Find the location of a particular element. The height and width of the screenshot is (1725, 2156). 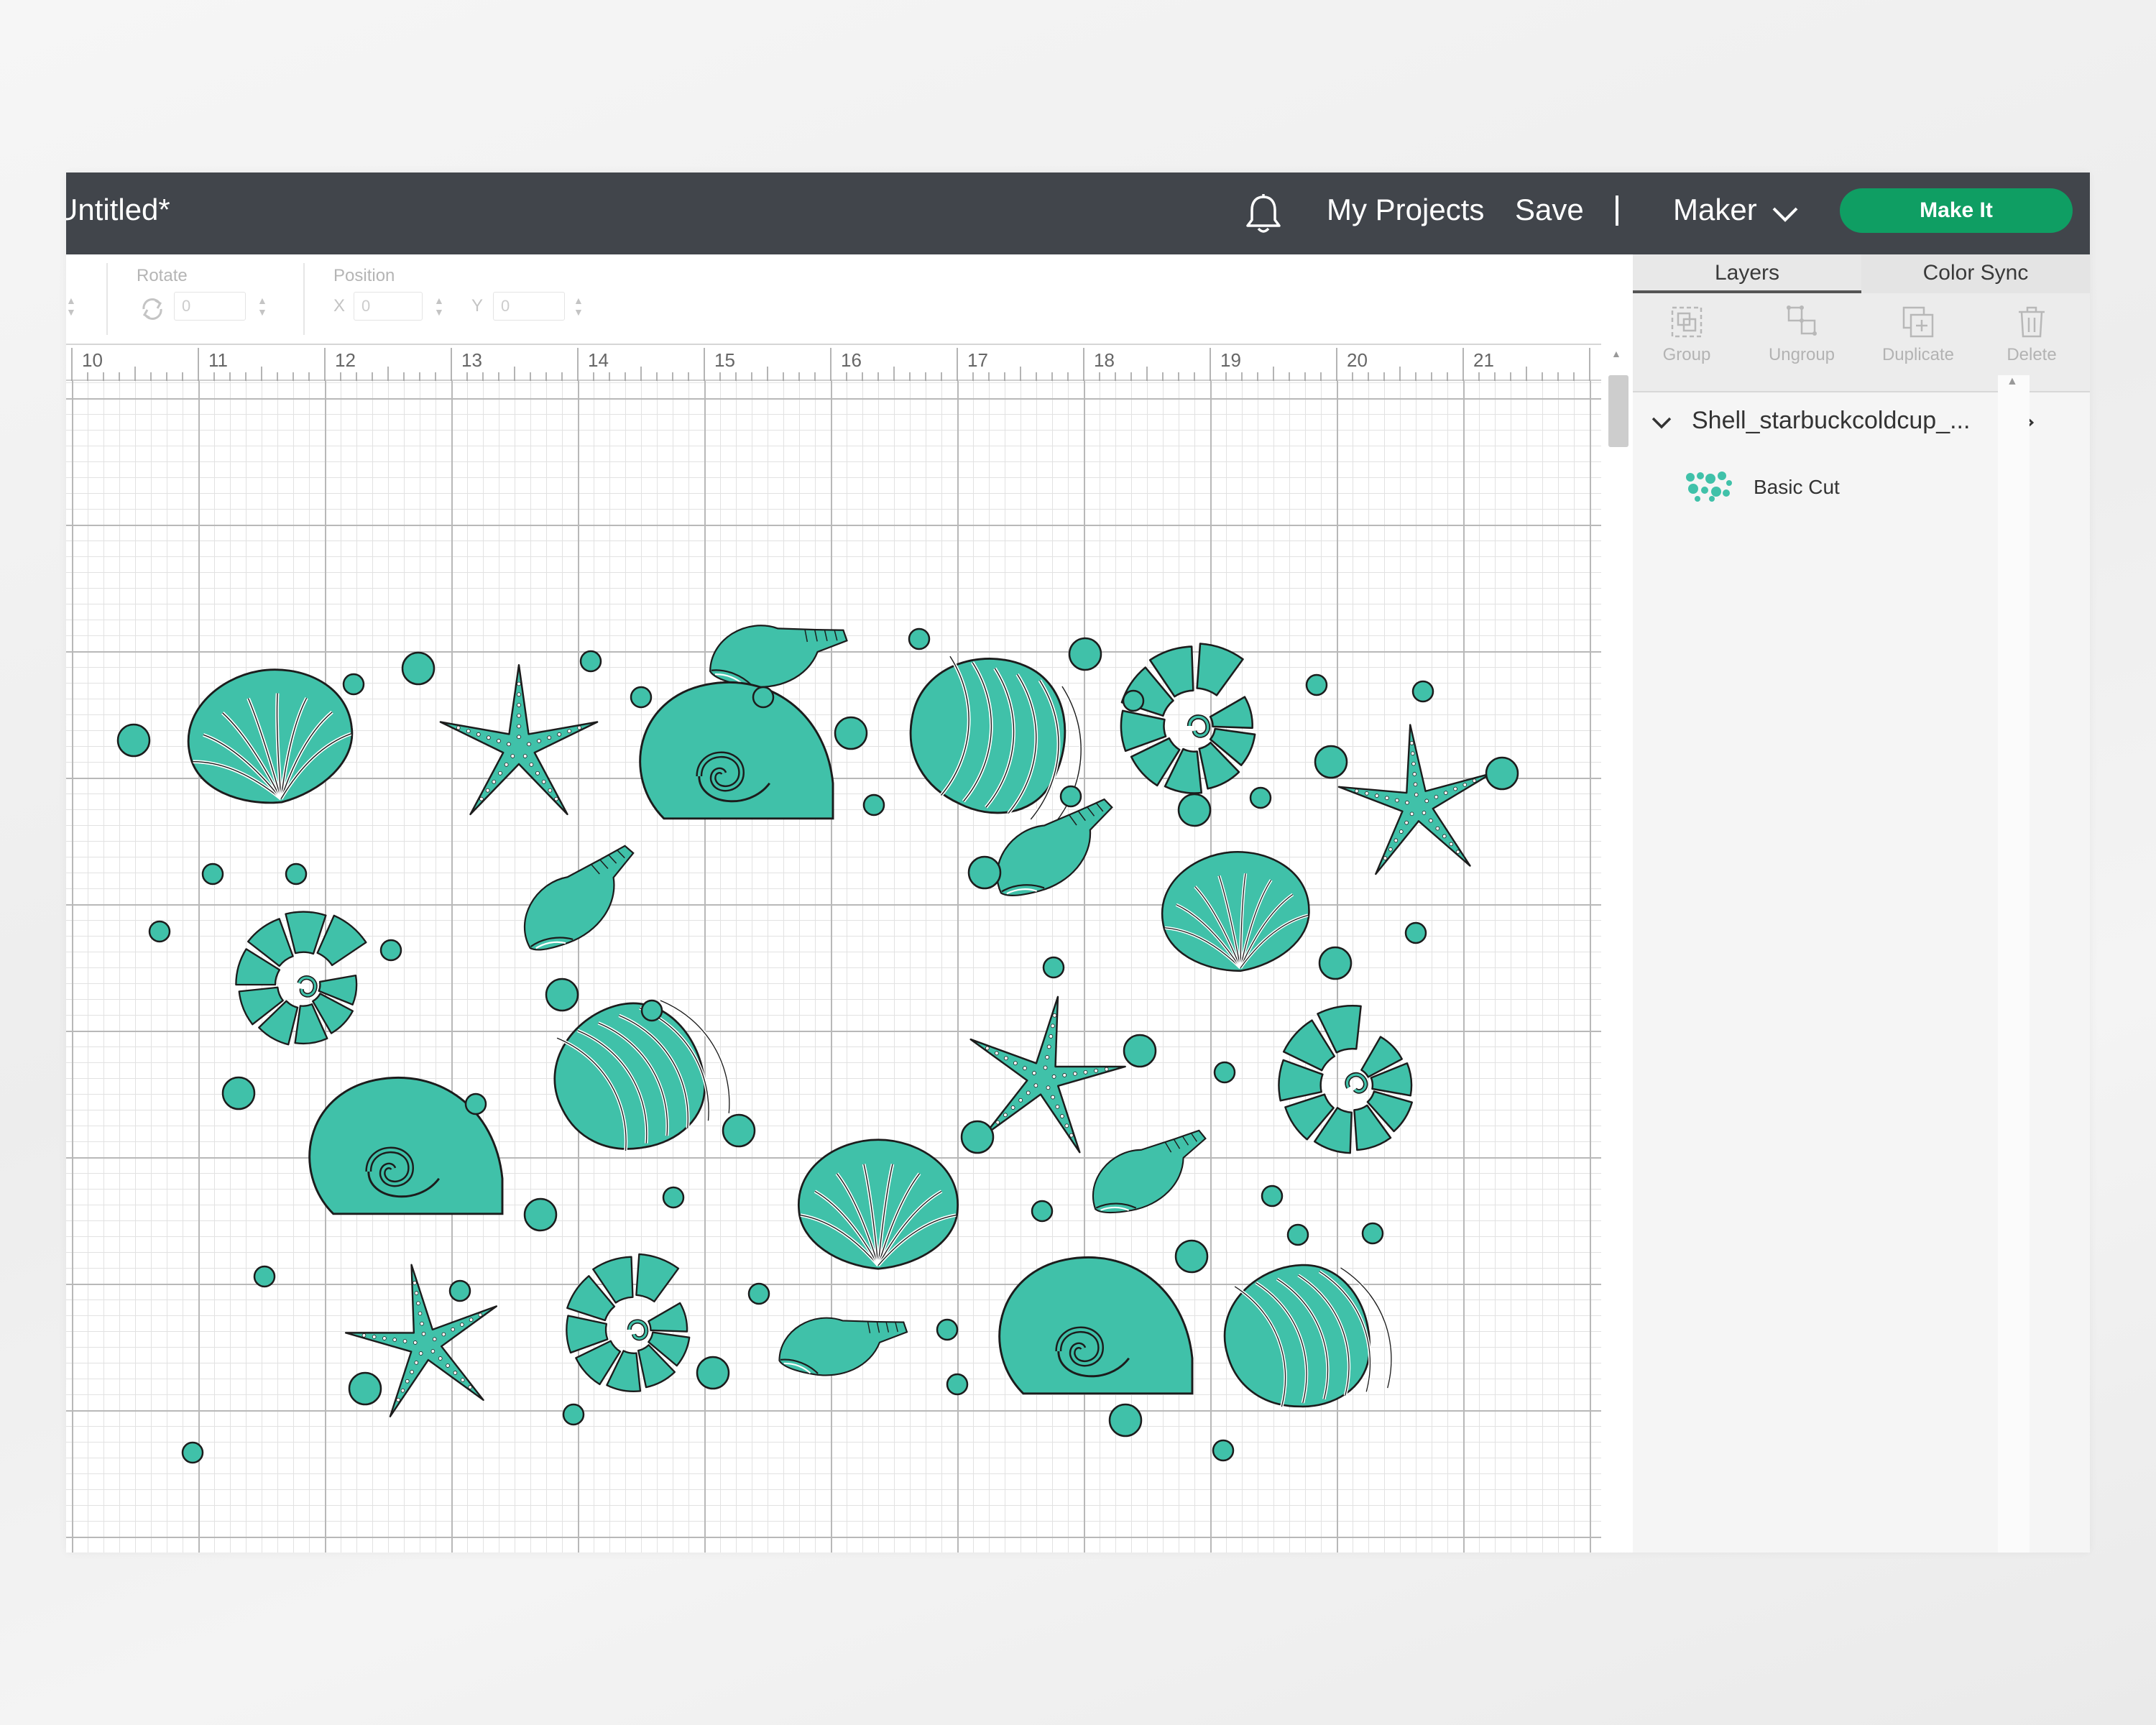

canvas-vertical-scrollbar is located at coordinates (1618, 948).